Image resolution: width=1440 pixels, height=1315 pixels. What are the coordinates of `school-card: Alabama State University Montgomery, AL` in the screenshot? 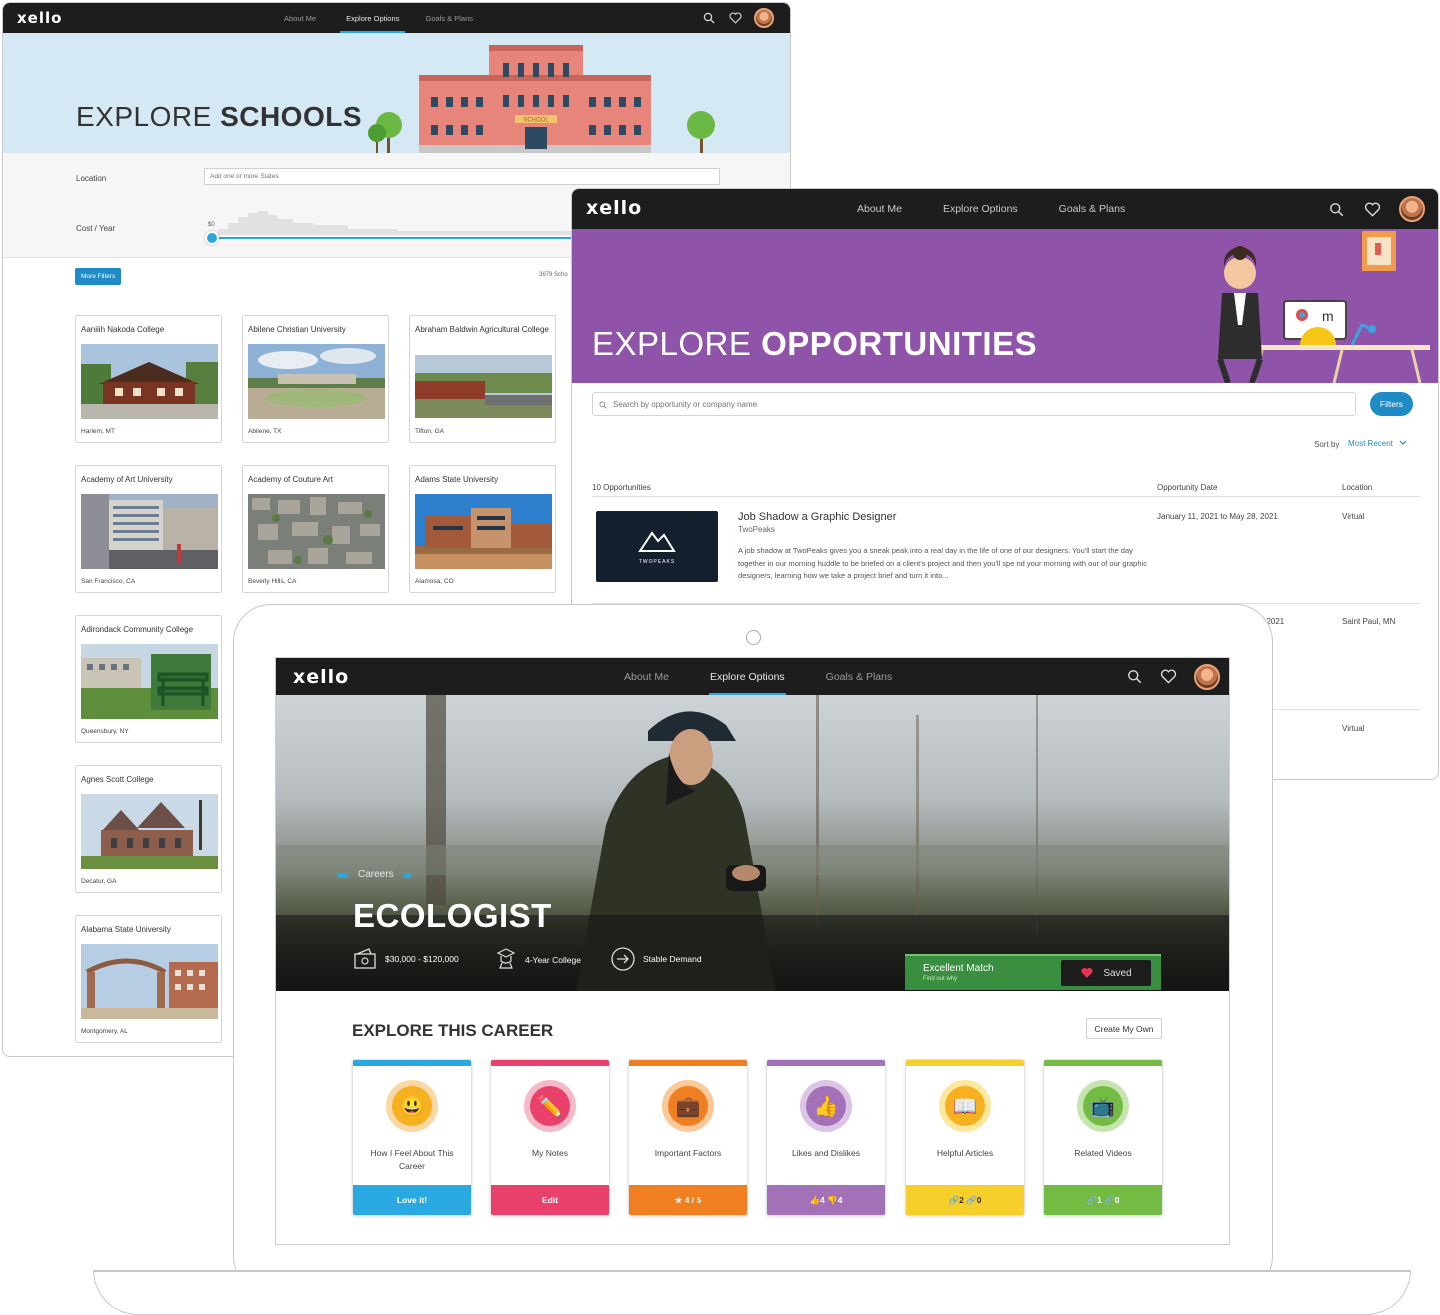 It's located at (148, 979).